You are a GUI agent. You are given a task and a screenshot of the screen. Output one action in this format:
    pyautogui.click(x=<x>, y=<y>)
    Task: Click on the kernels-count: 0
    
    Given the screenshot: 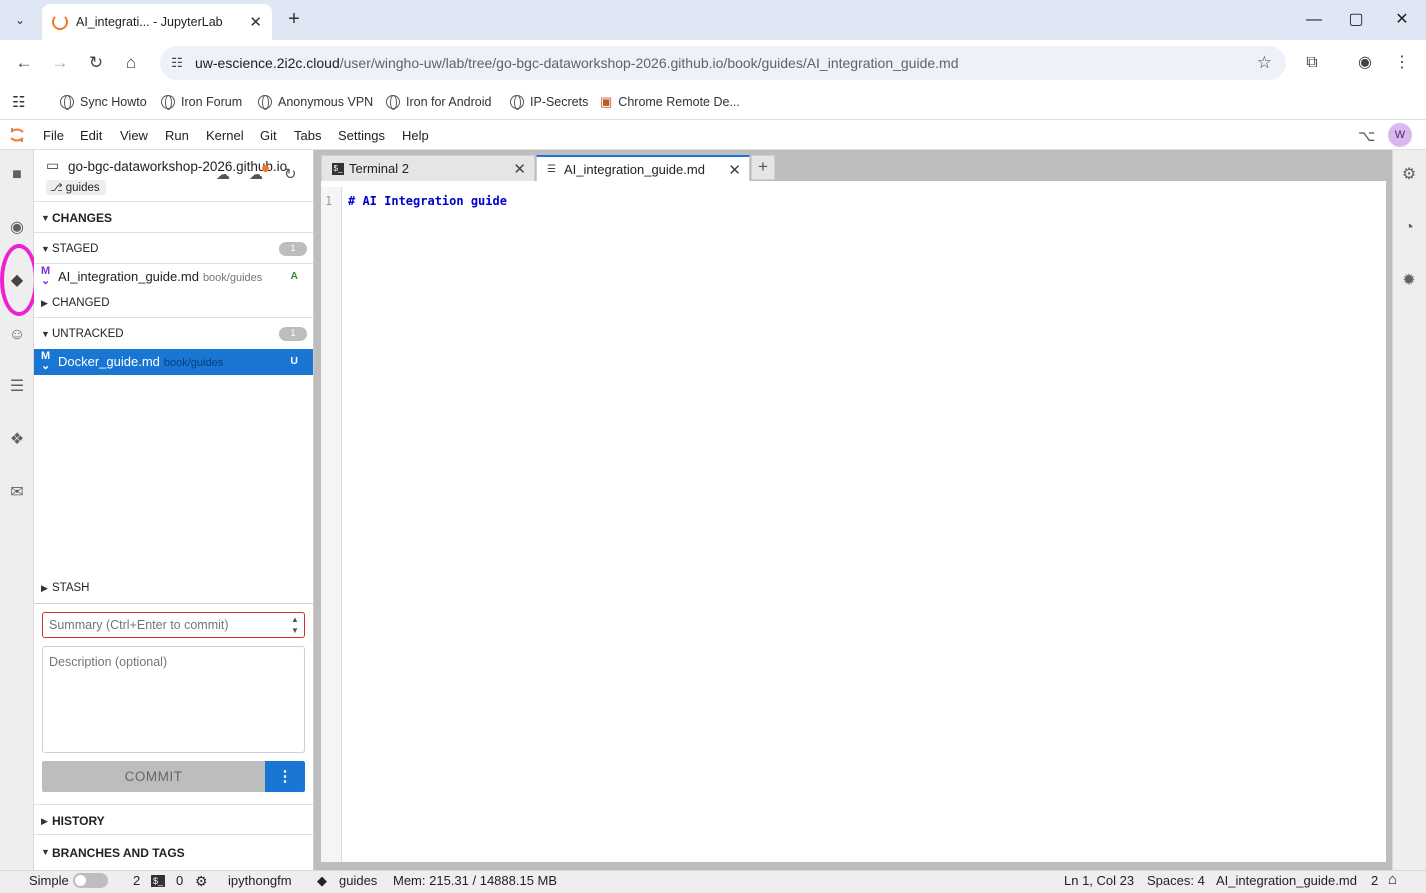 What is the action you would take?
    pyautogui.click(x=179, y=880)
    